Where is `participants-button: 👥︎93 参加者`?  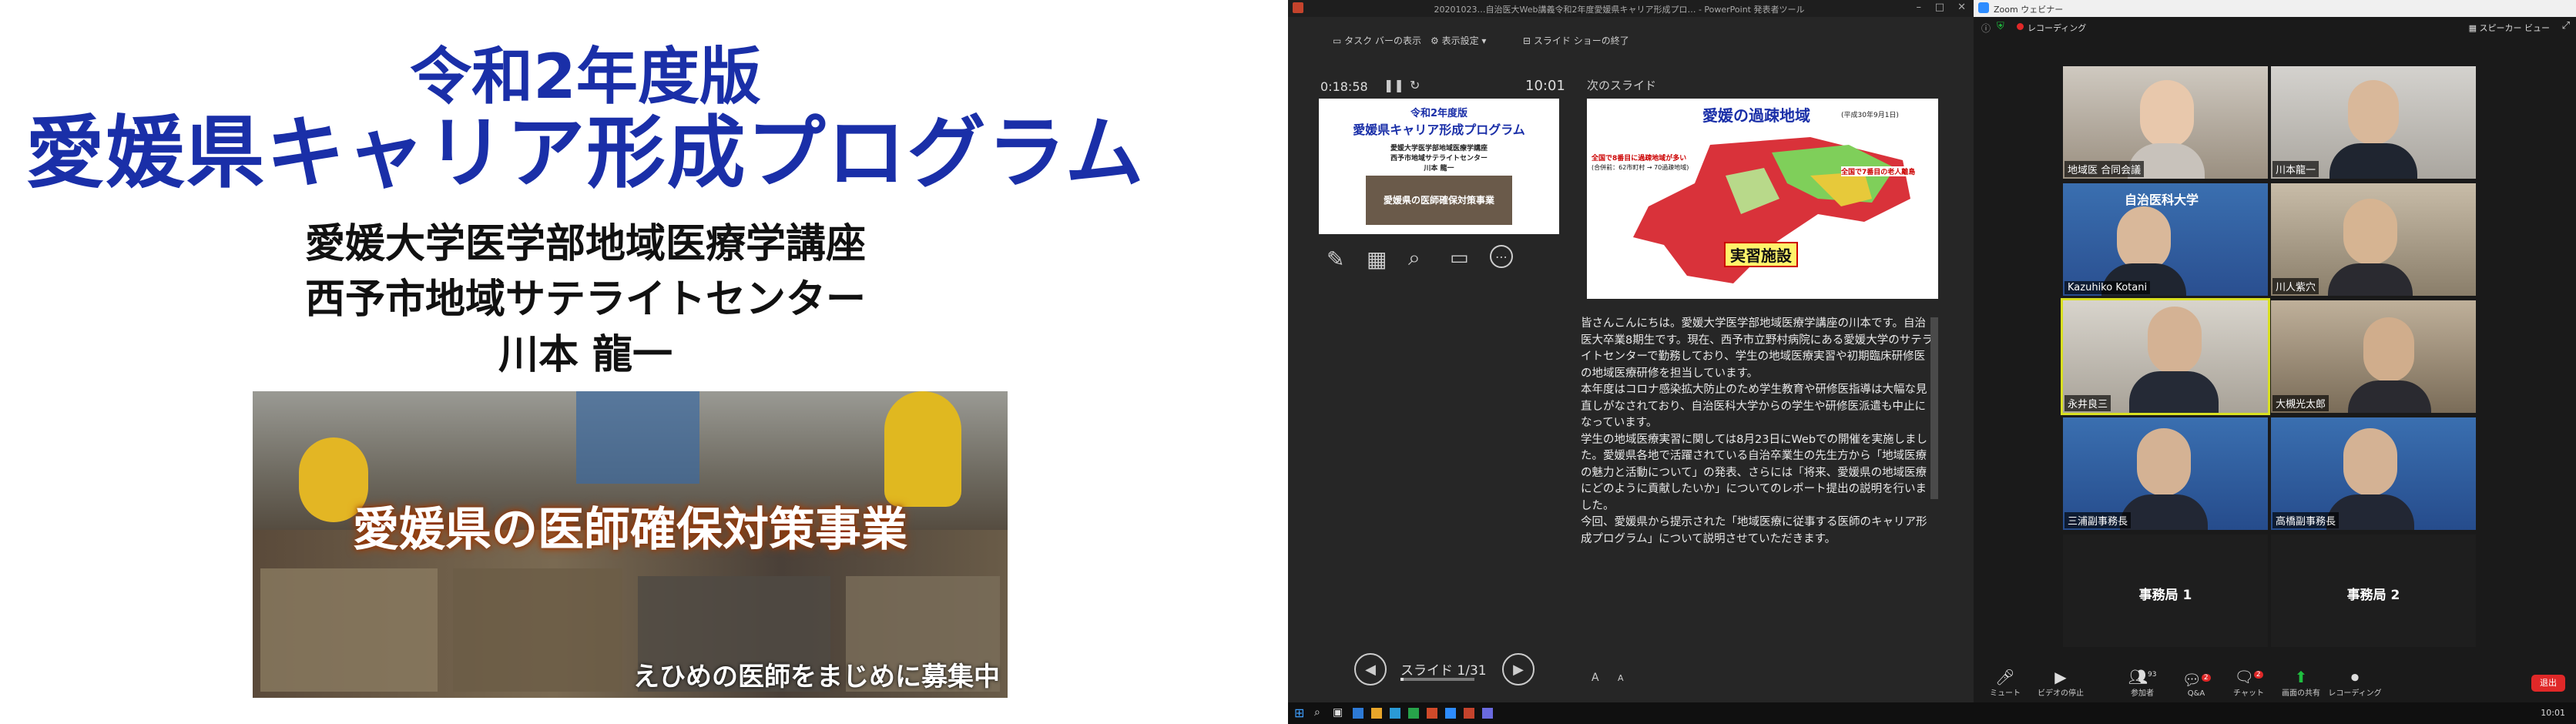
participants-button: 👥︎93 参加者 is located at coordinates (2142, 681).